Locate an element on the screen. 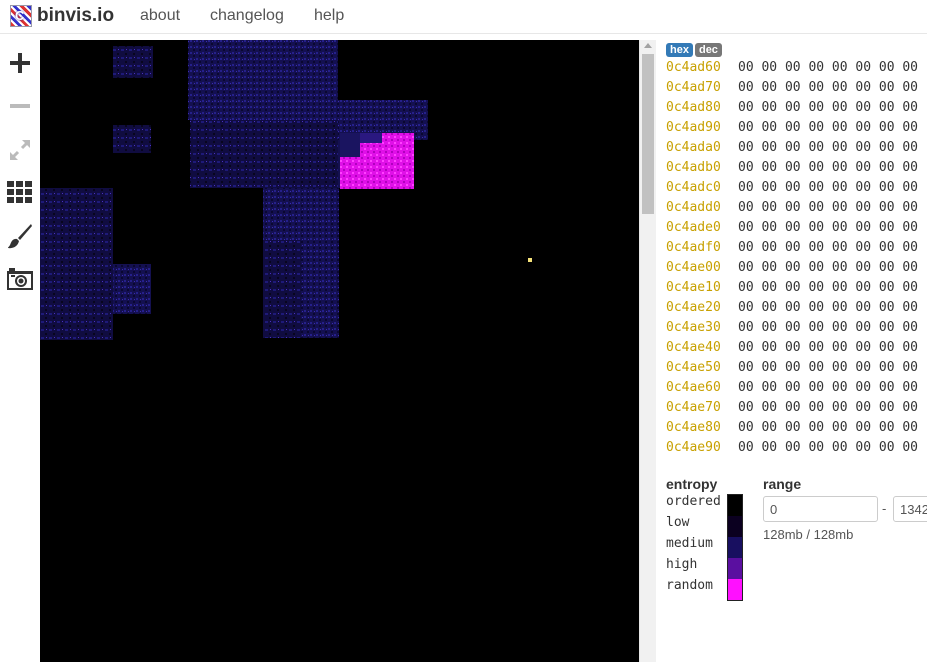 This screenshot has height=662, width=927. hex-address: 0c4ae90 is located at coordinates (702, 447).